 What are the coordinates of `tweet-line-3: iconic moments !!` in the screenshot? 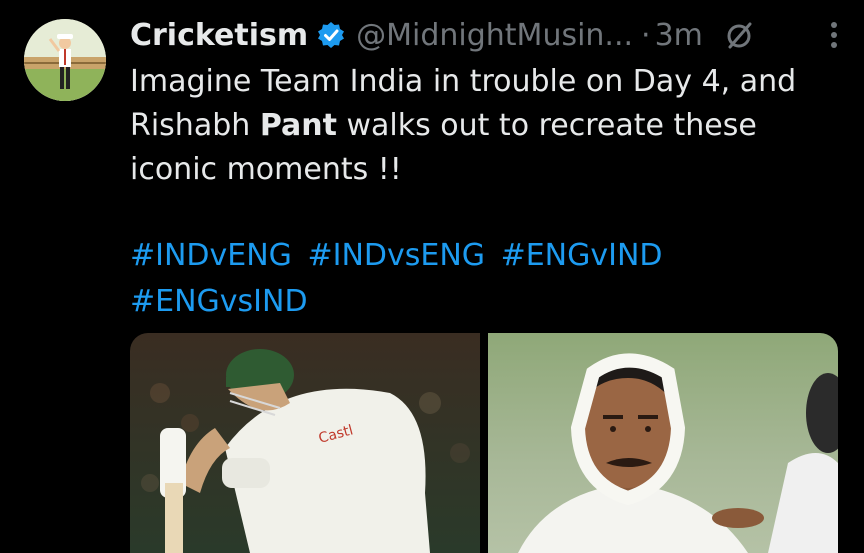 It's located at (266, 169).